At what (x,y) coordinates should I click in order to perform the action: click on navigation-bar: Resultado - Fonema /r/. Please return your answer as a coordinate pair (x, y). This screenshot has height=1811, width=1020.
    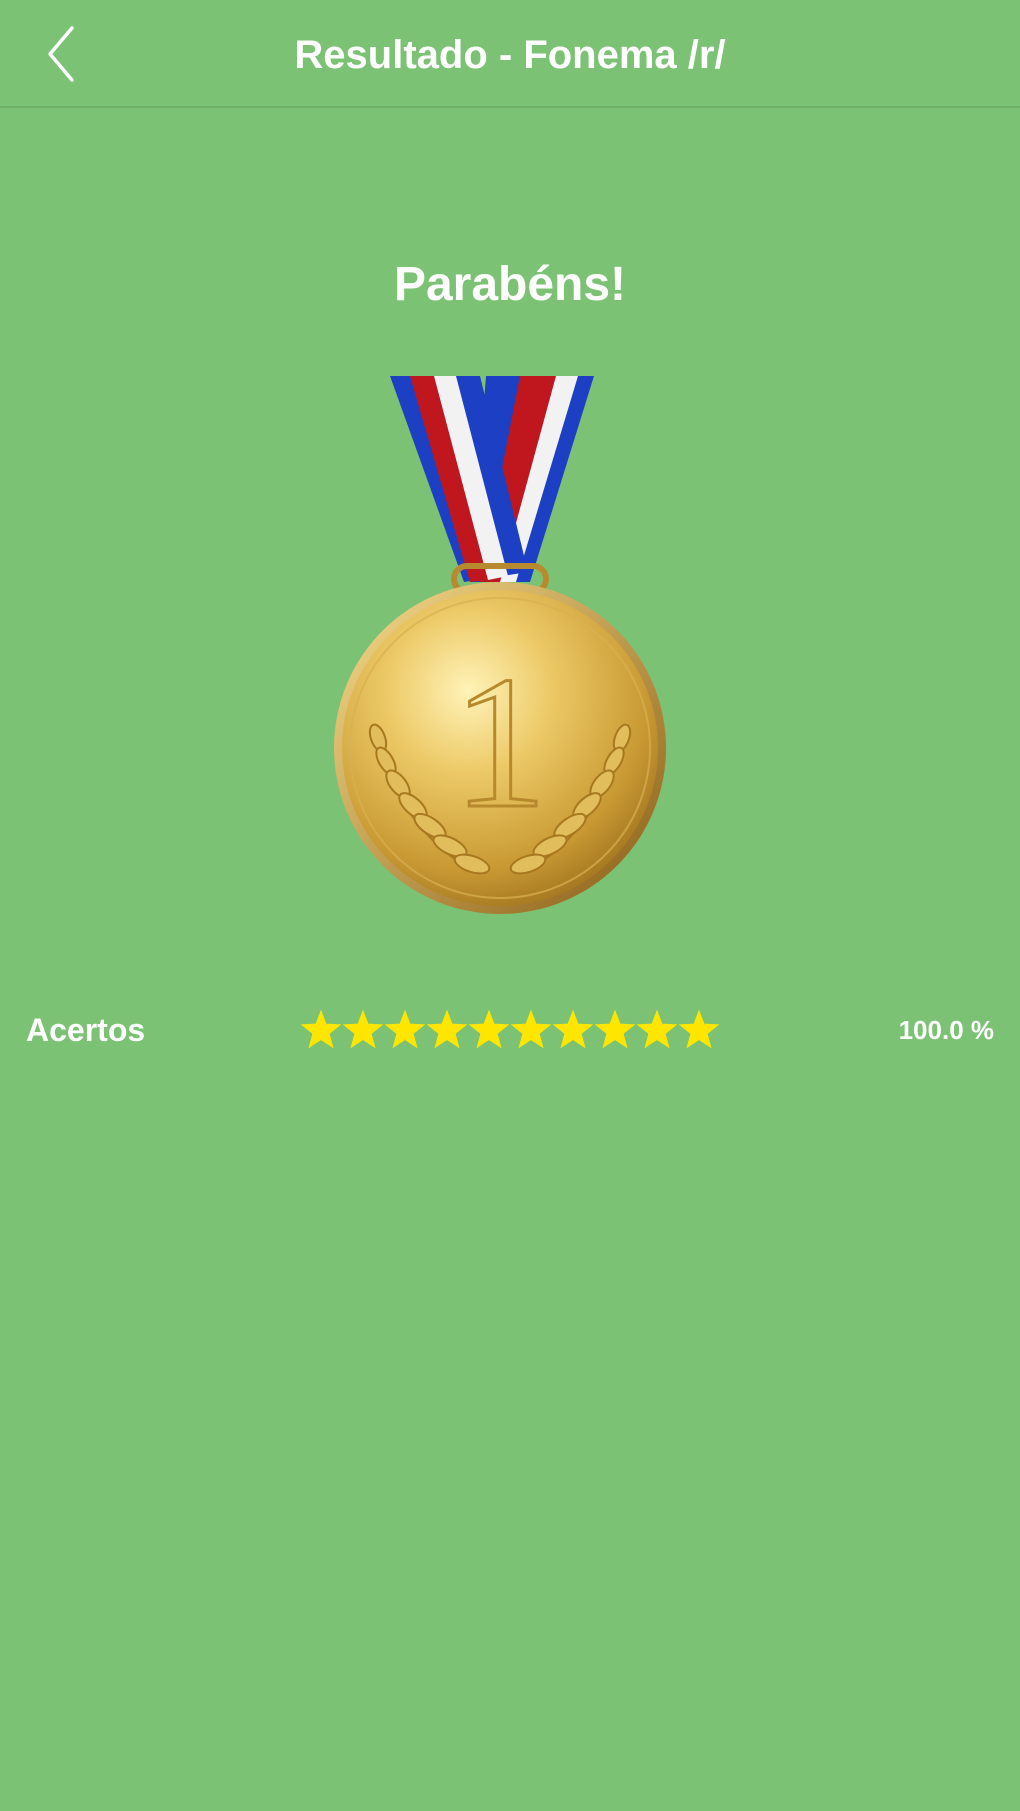
    Looking at the image, I should click on (510, 54).